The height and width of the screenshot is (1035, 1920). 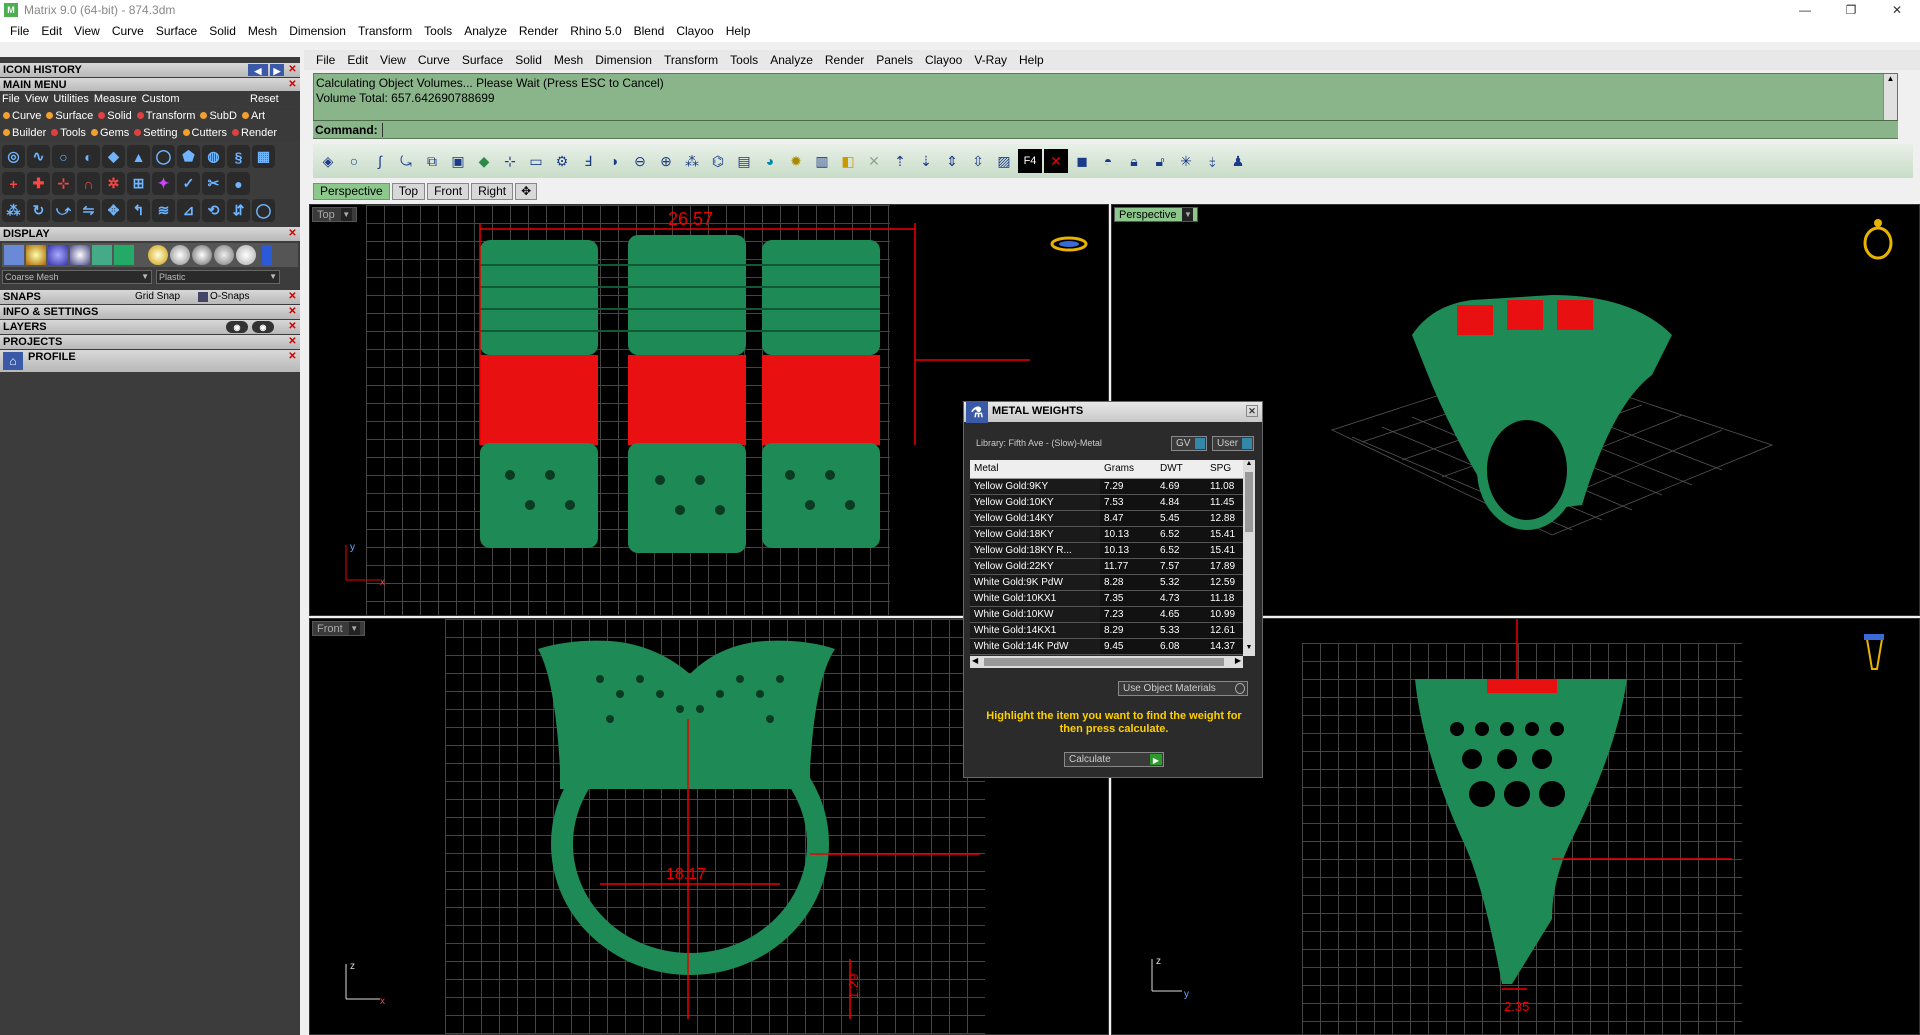 I want to click on bend-icon: ↰, so click(x=138, y=210).